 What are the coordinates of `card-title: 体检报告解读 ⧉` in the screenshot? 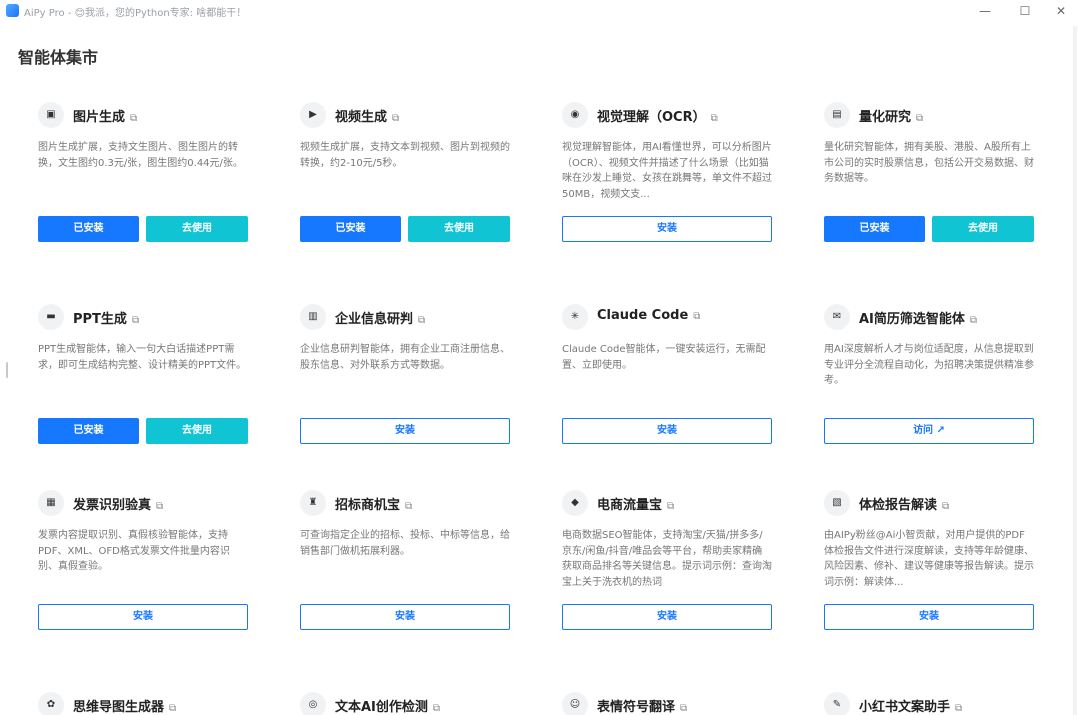 It's located at (904, 503).